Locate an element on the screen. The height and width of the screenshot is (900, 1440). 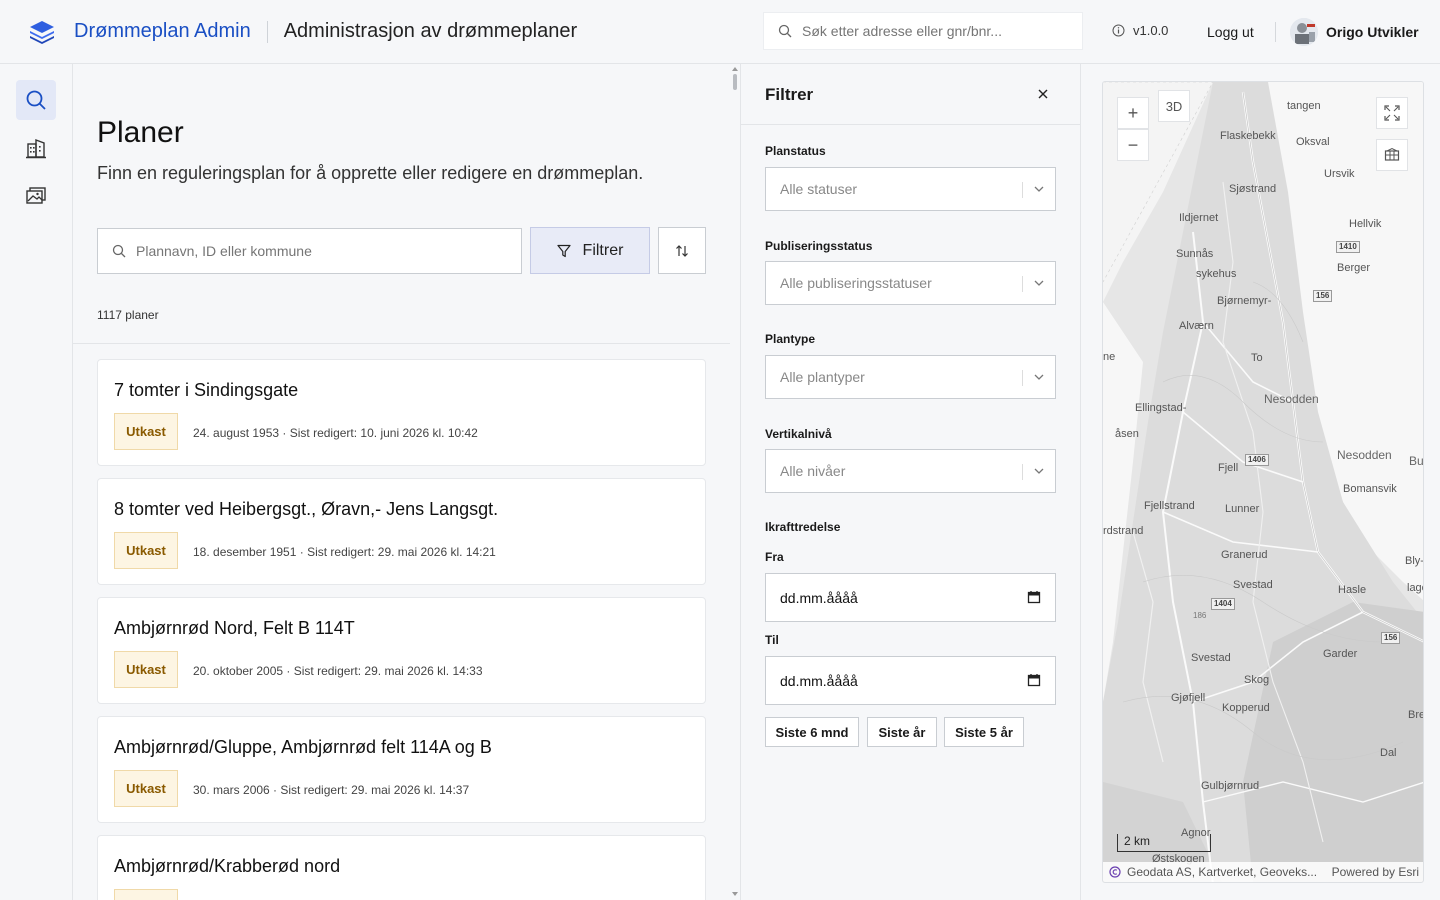
planstatus-select: Alle statuser is located at coordinates (910, 189).